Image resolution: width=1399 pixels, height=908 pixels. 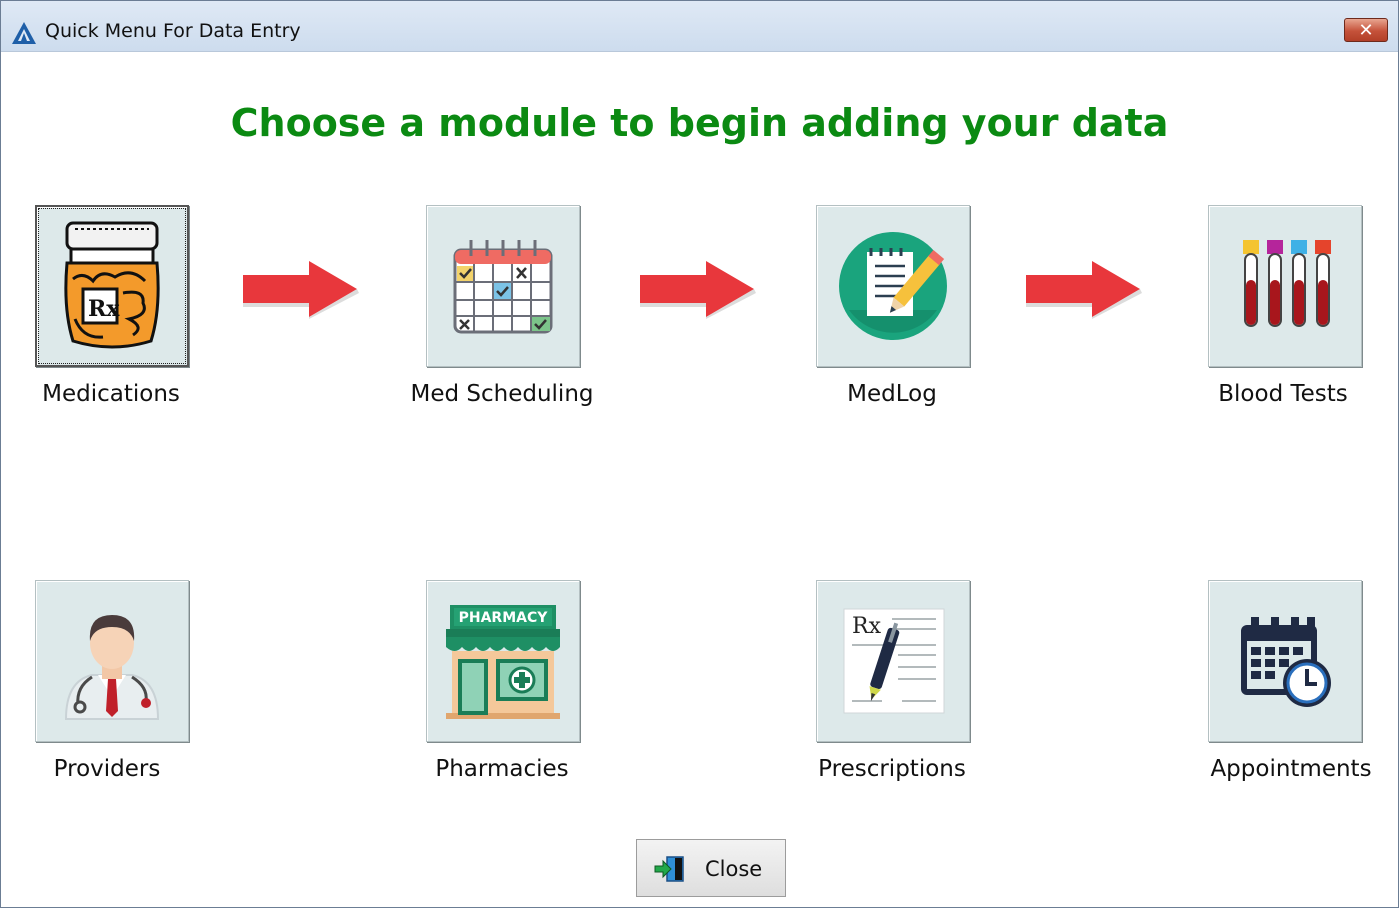 What do you see at coordinates (173, 31) in the screenshot?
I see `window-title: Quick Menu For Data Entry` at bounding box center [173, 31].